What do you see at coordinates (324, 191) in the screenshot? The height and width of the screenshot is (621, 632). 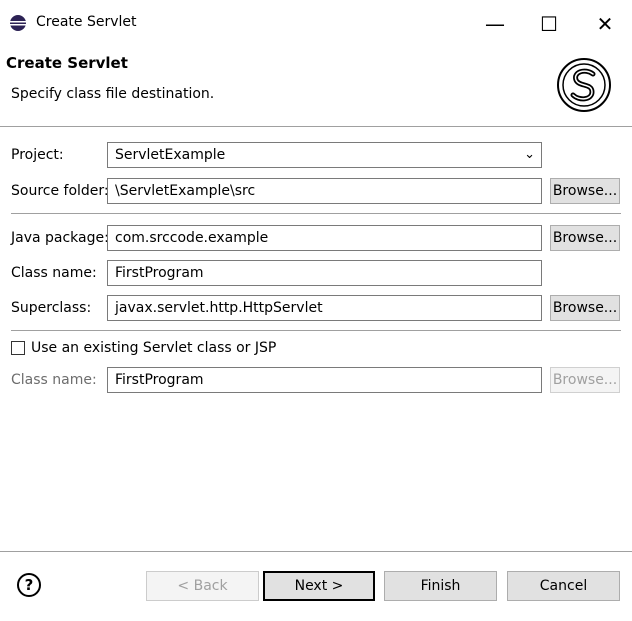 I see `source-folder-input: \ServletExample\src` at bounding box center [324, 191].